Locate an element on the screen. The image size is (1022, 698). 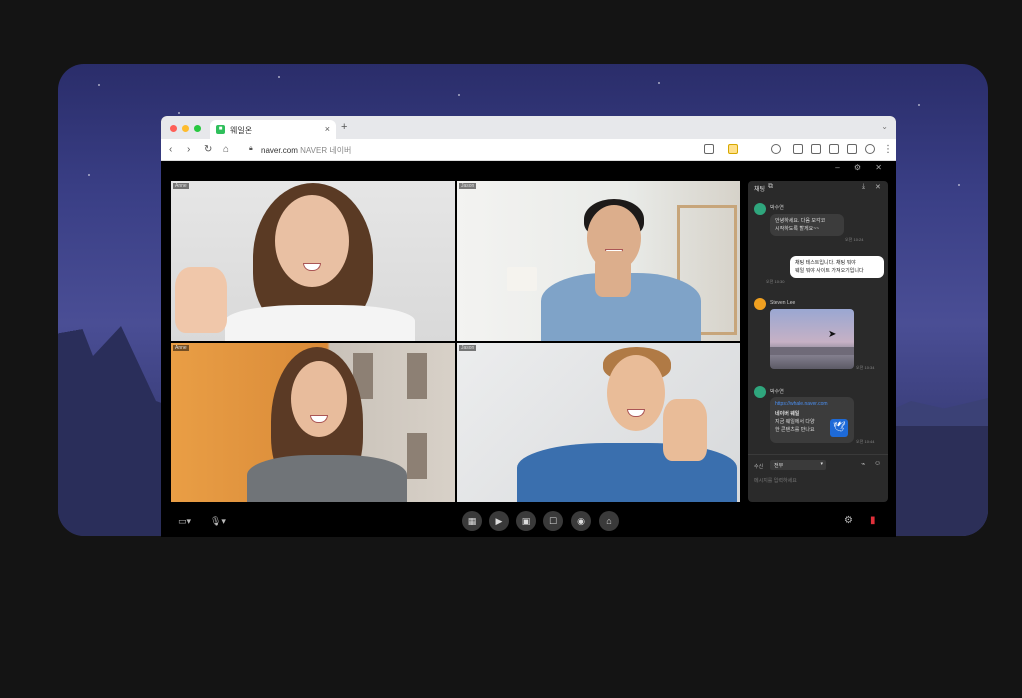
sidebar-icon is located at coordinates (776, 149).